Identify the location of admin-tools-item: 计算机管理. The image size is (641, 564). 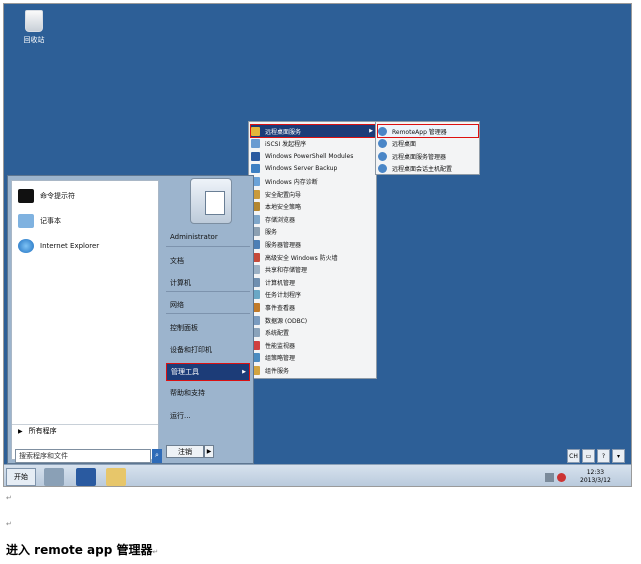
(313, 282).